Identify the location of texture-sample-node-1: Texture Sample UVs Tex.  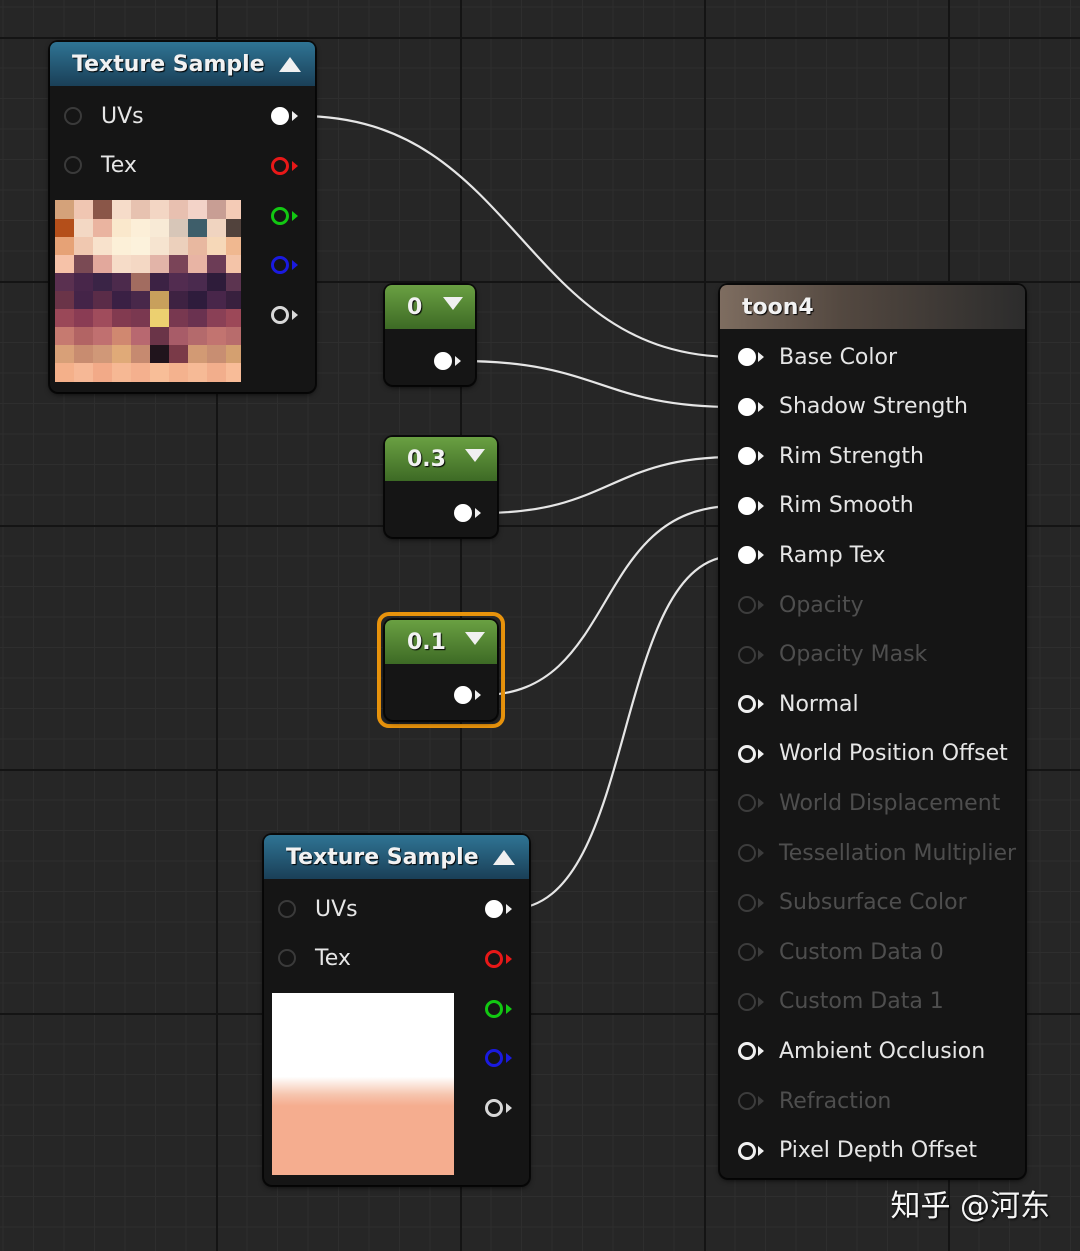
(182, 217).